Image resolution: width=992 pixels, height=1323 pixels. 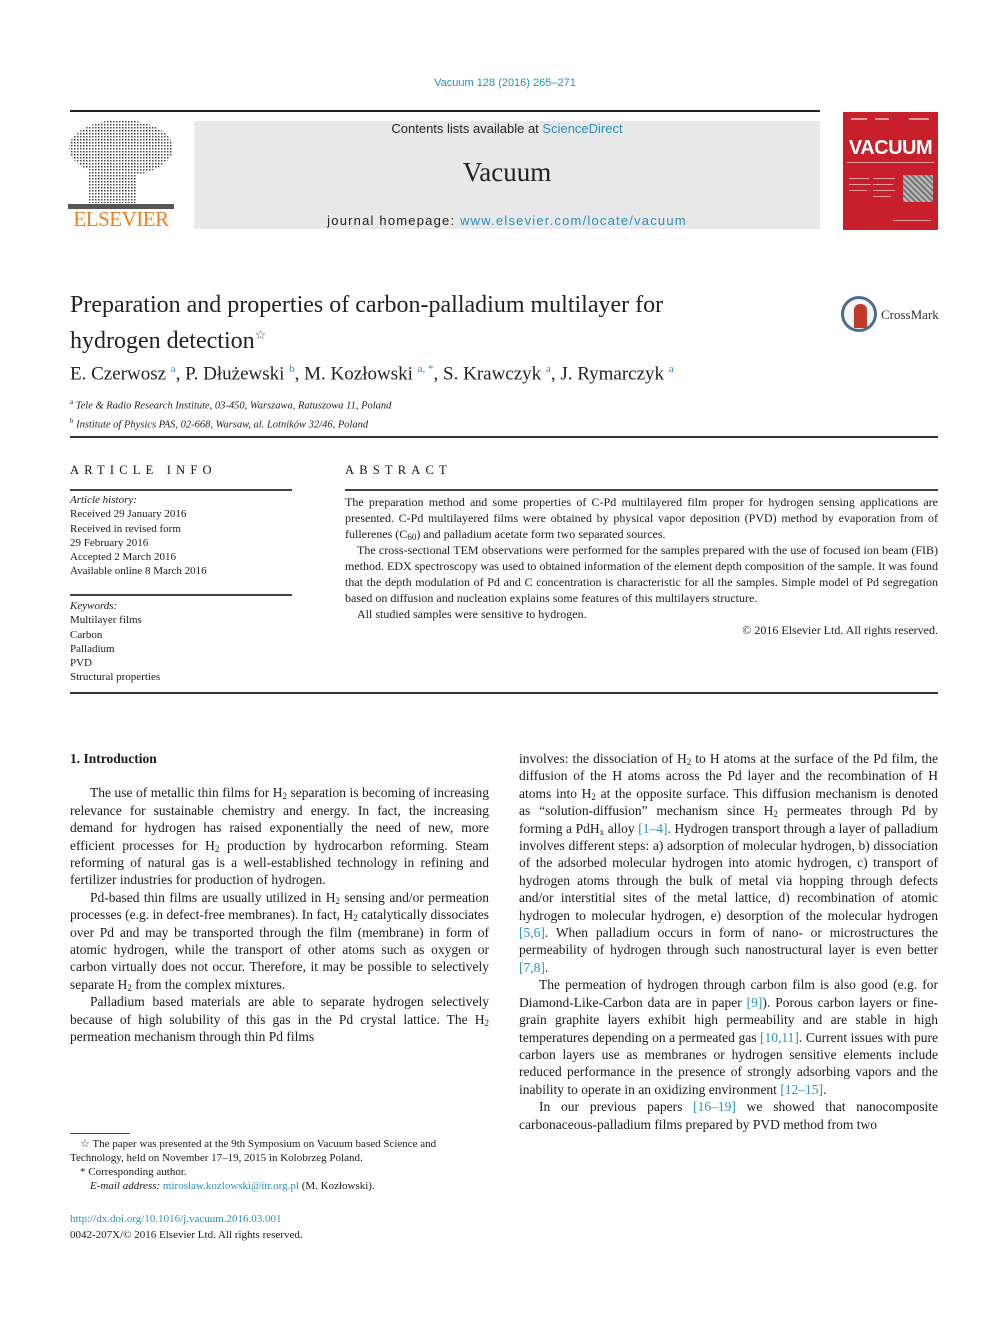 I want to click on history-item: 29 February 2016, so click(x=109, y=542).